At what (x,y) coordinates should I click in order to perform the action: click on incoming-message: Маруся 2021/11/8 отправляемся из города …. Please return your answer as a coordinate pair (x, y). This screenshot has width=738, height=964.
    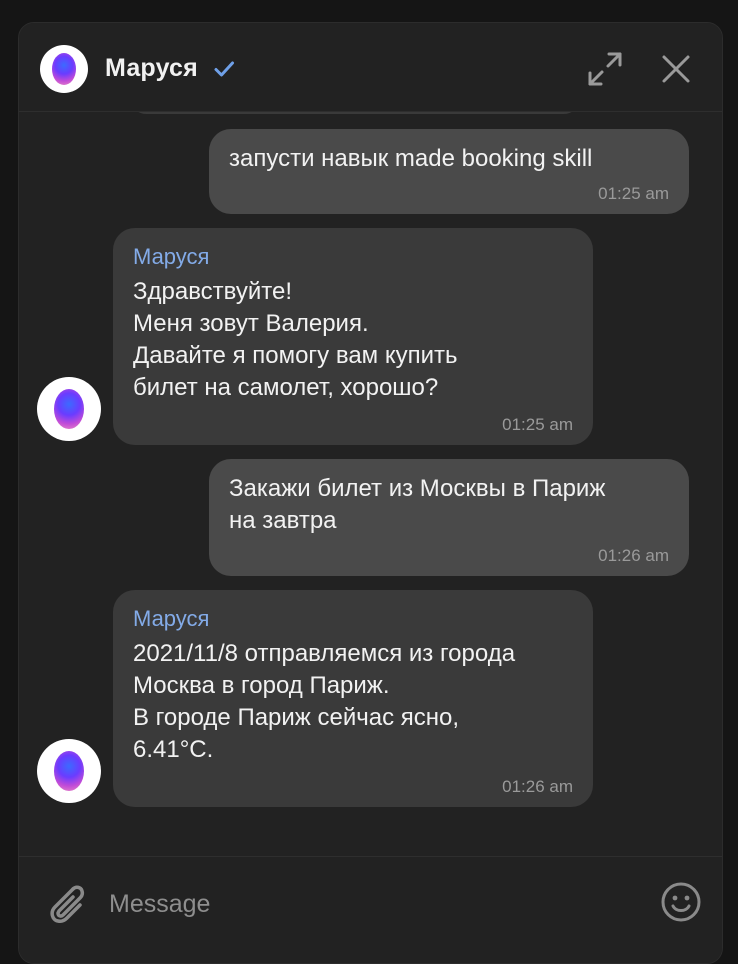
    Looking at the image, I should click on (353, 698).